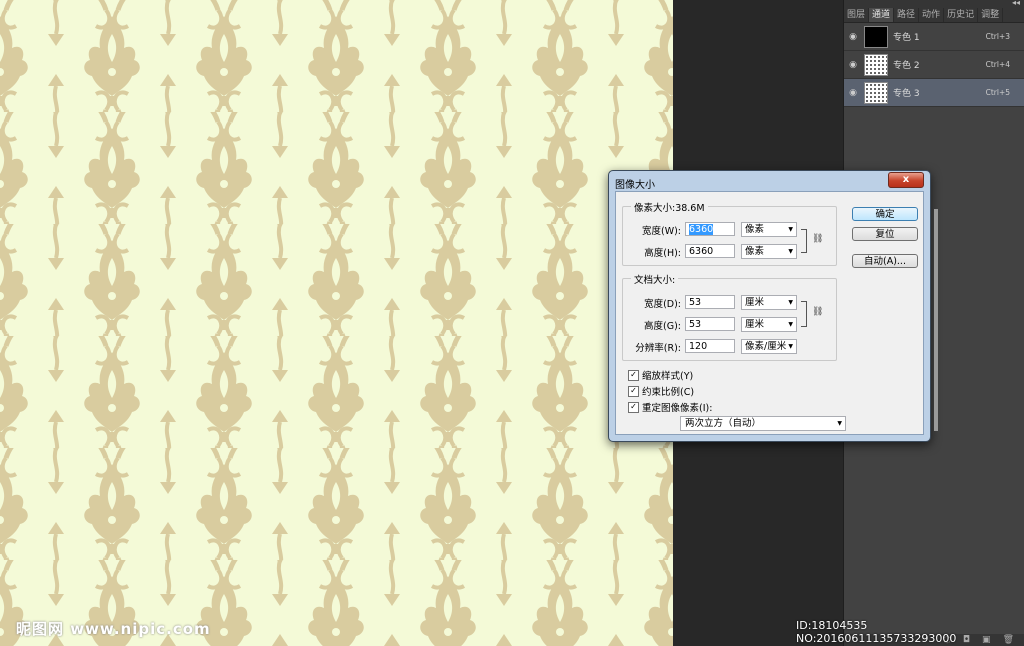 The height and width of the screenshot is (646, 1024). What do you see at coordinates (997, 36) in the screenshot?
I see `channel-shortcut: Ctrl+3` at bounding box center [997, 36].